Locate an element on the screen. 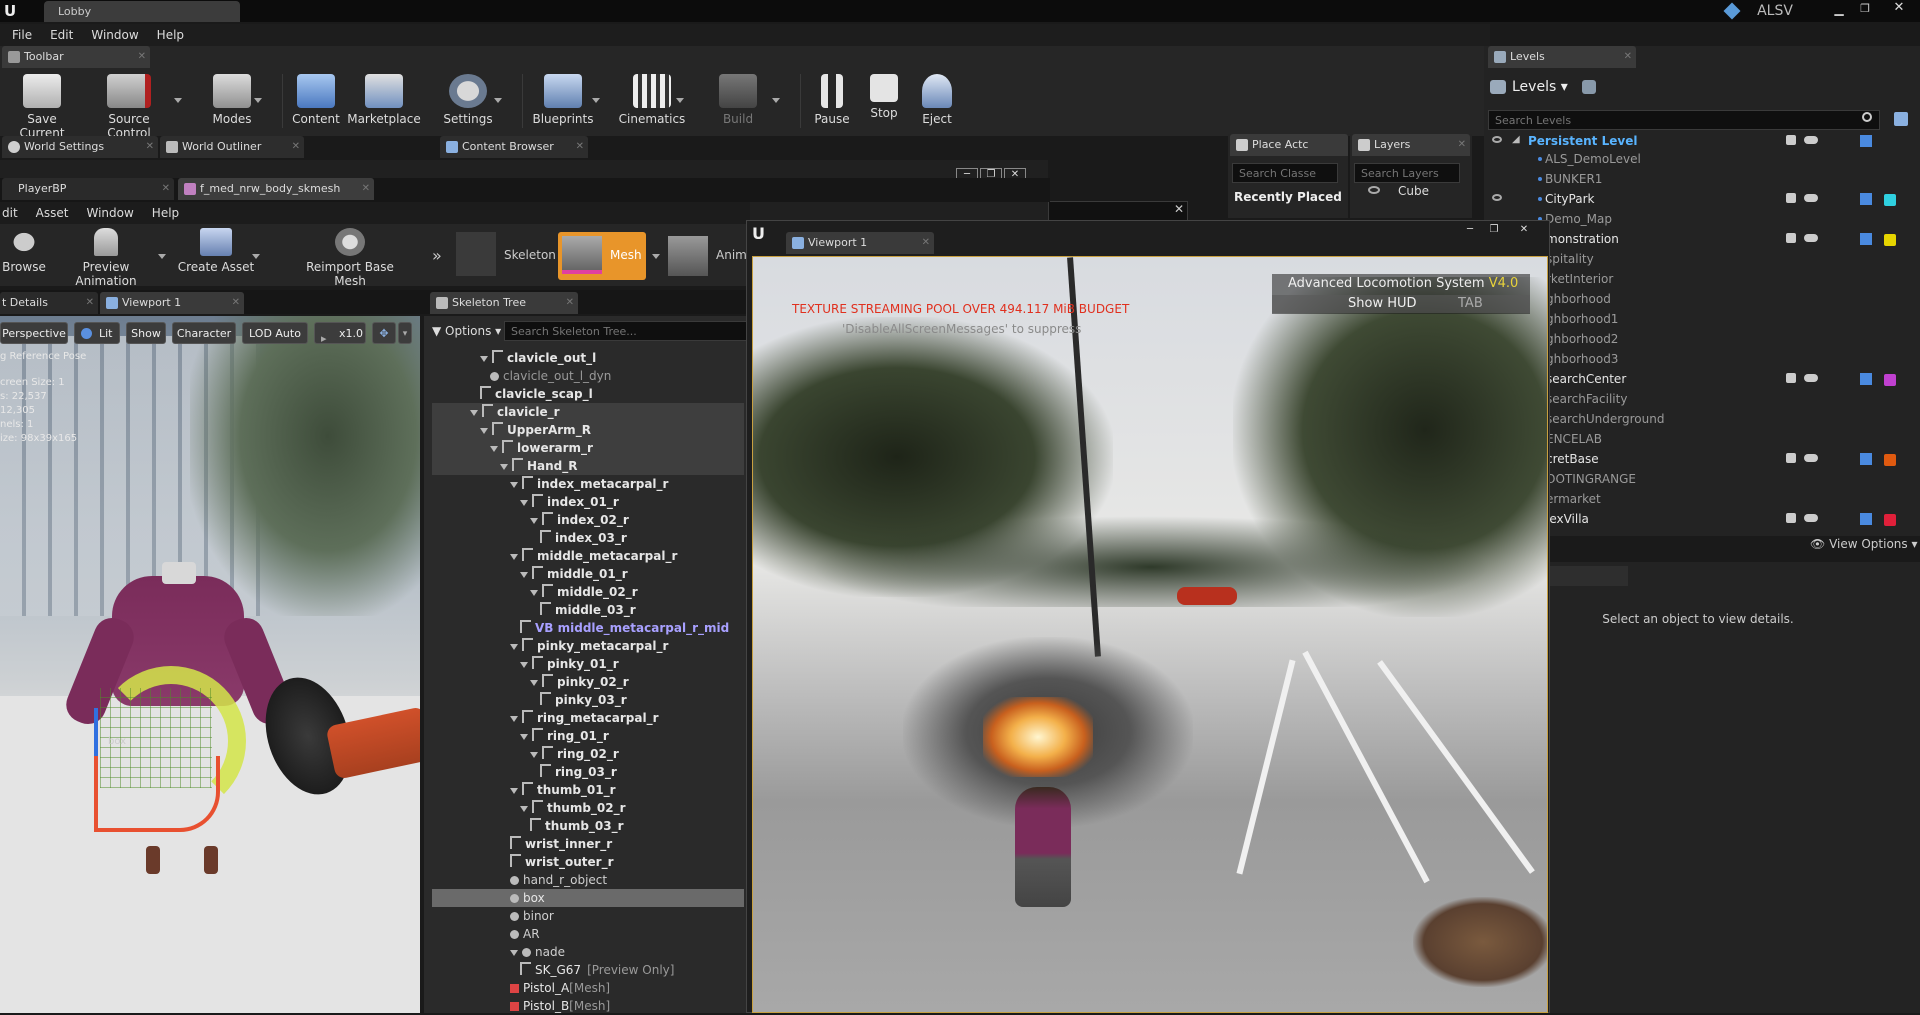 This screenshot has height=1015, width=1920. editor-menu-asset: Asset is located at coordinates (52, 213).